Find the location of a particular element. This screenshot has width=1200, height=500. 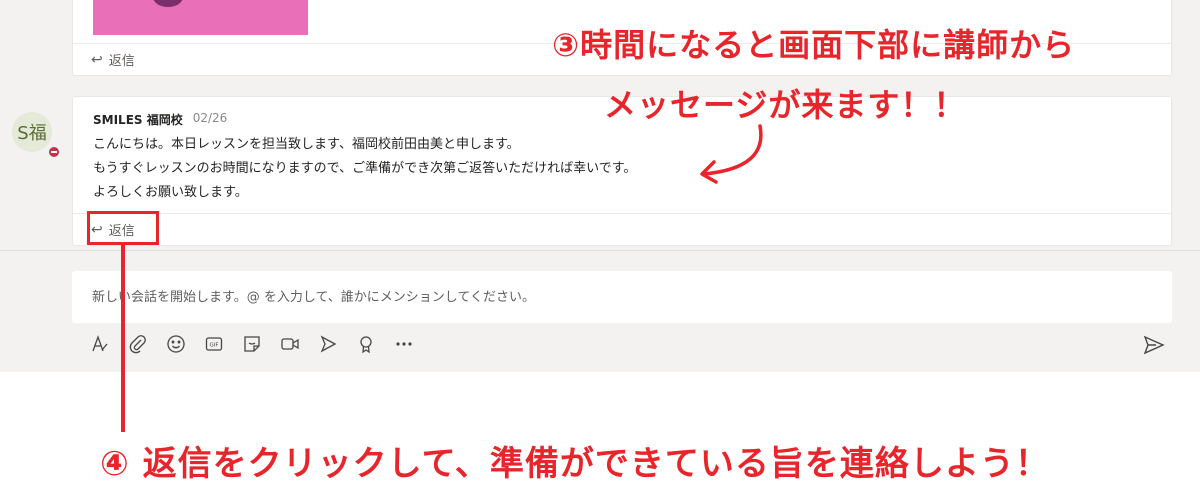

reply-highlight-box is located at coordinates (123, 228).